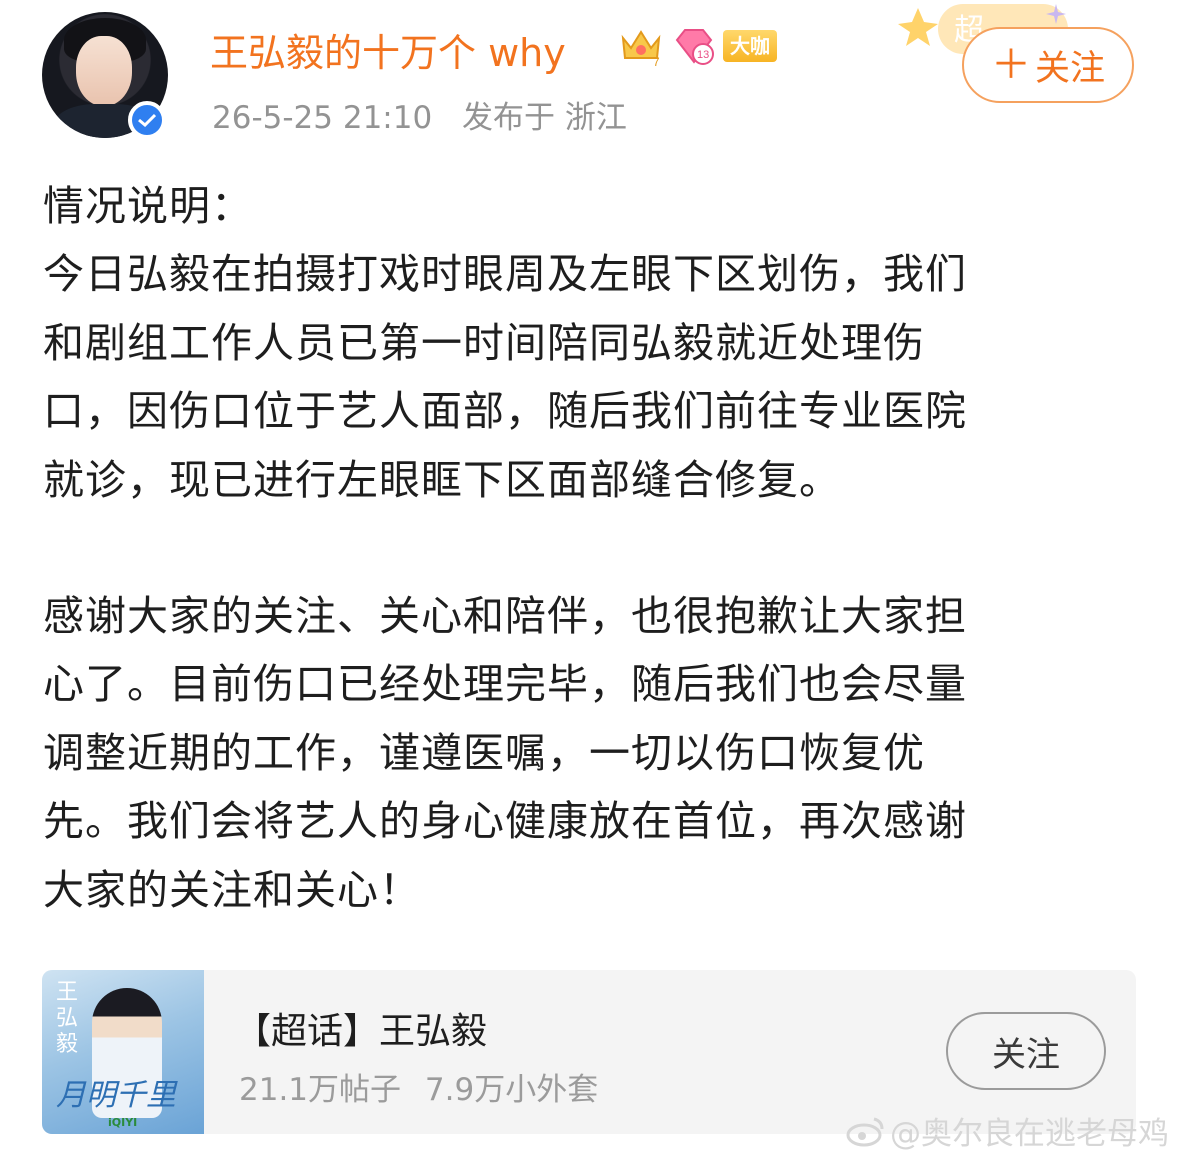 This screenshot has height=1159, width=1179. What do you see at coordinates (147, 120) in the screenshot?
I see `verified-icon` at bounding box center [147, 120].